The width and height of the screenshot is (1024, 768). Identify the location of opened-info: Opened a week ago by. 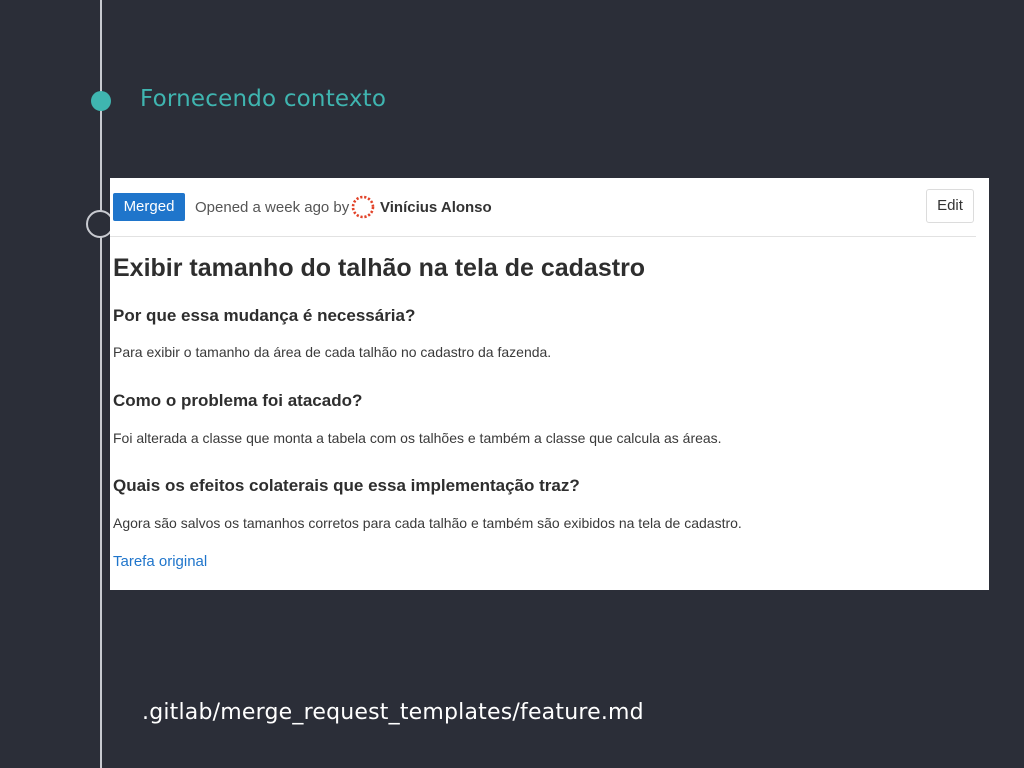
(272, 207).